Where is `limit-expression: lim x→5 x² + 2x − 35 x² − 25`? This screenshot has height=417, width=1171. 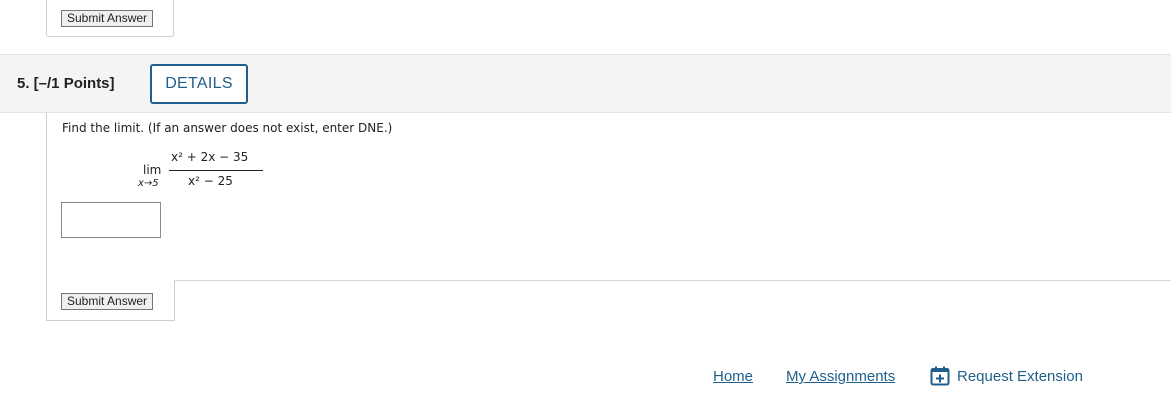
limit-expression: lim x→5 x² + 2x − 35 x² − 25 is located at coordinates (208, 173).